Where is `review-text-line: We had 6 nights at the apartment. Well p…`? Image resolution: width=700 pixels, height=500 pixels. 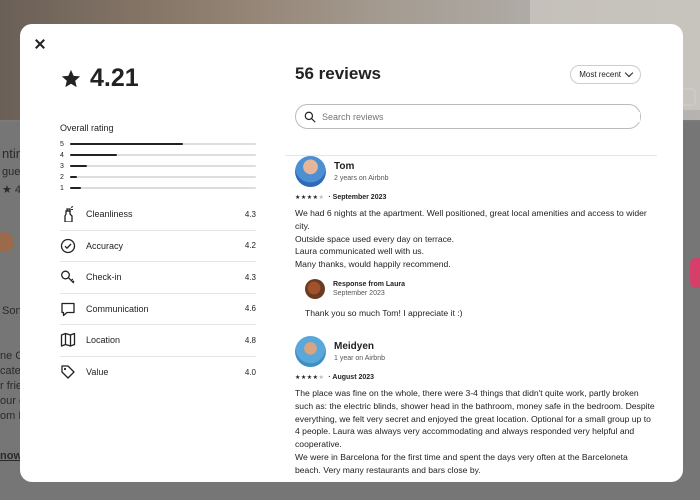 review-text-line: We had 6 nights at the apartment. Well p… is located at coordinates (471, 219).